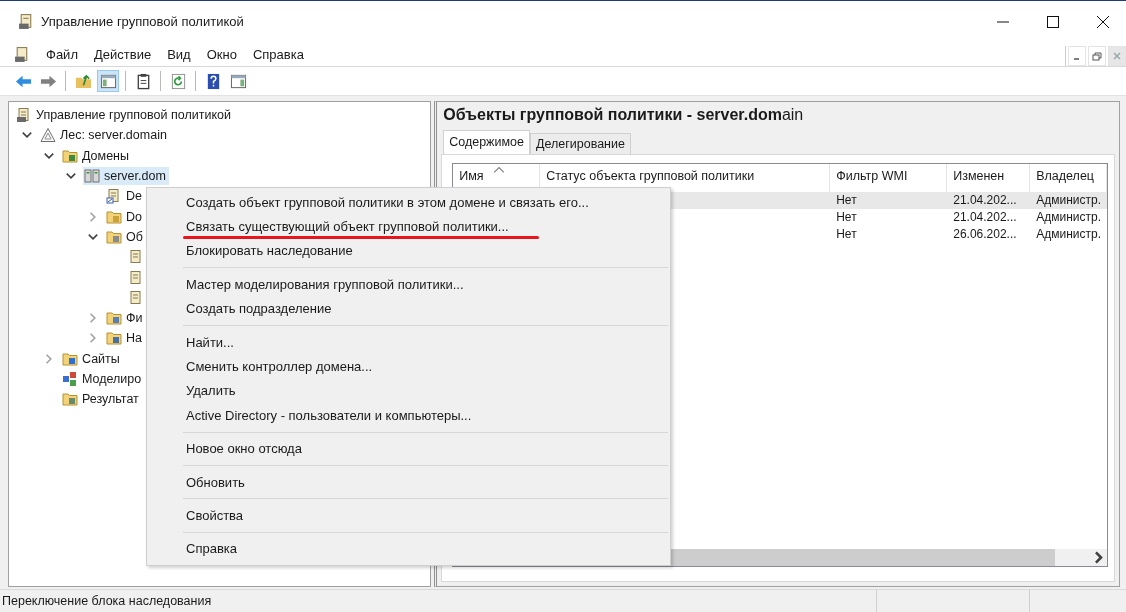 The height and width of the screenshot is (612, 1126). Describe the element at coordinates (125, 338) in the screenshot. I see `tree-item: На` at that location.